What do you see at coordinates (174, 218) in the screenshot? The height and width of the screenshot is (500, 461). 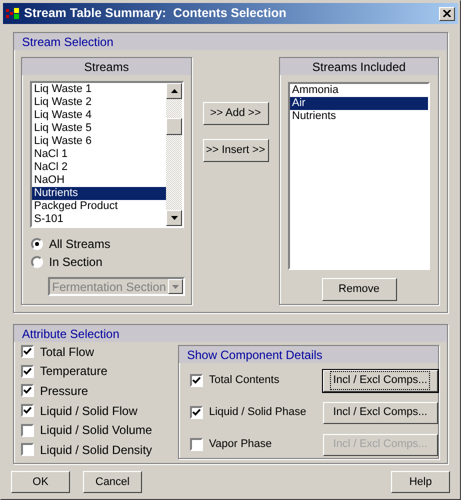 I see `scroll-down-icon` at bounding box center [174, 218].